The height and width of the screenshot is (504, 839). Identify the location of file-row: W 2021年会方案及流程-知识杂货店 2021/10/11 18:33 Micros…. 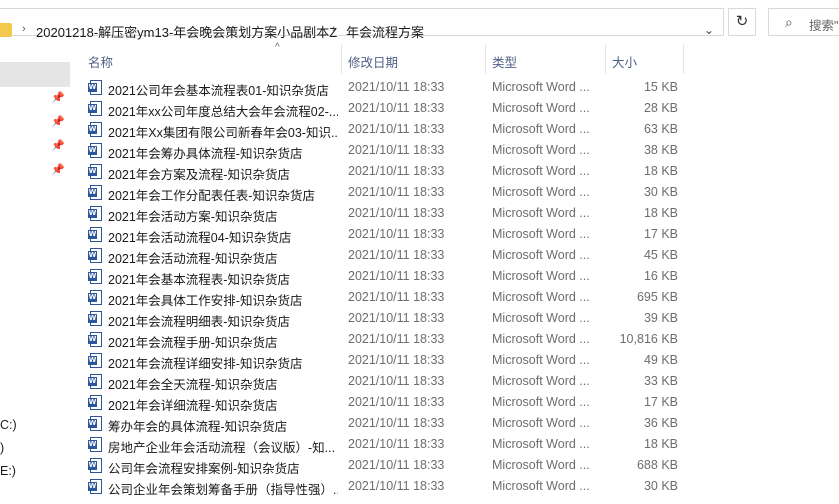
(454, 171).